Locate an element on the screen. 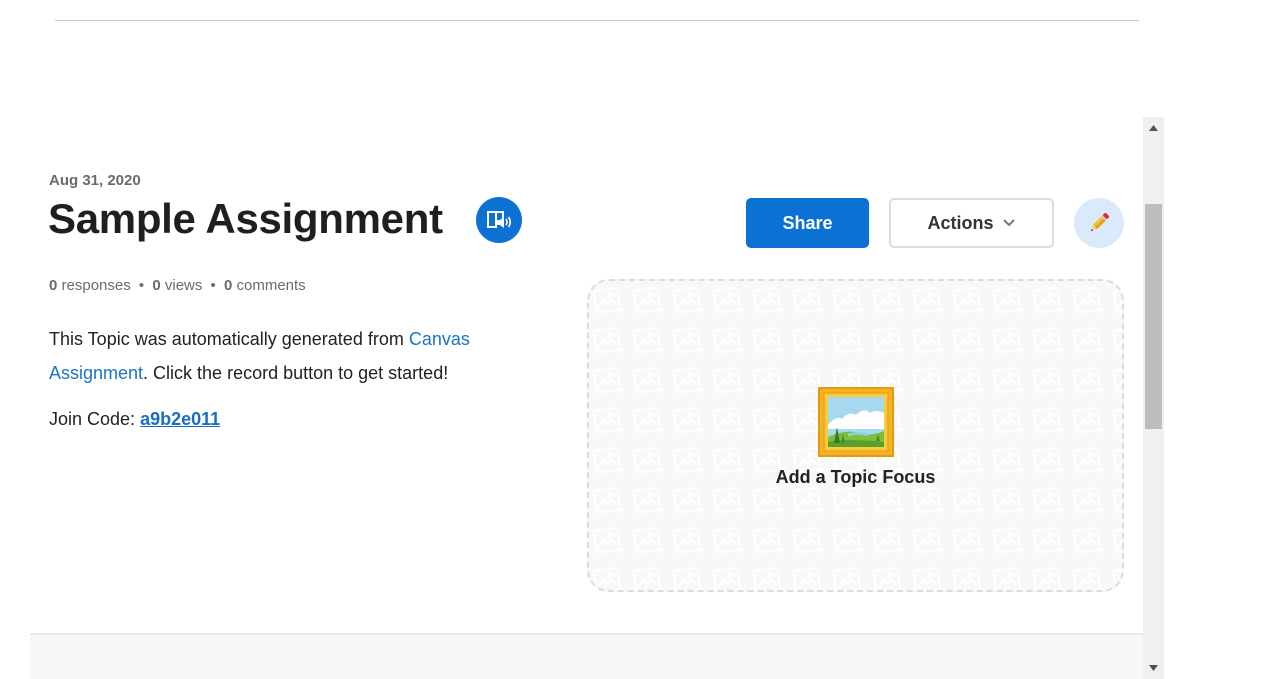 This screenshot has width=1280, height=679. responses-count: 0 is located at coordinates (53, 285).